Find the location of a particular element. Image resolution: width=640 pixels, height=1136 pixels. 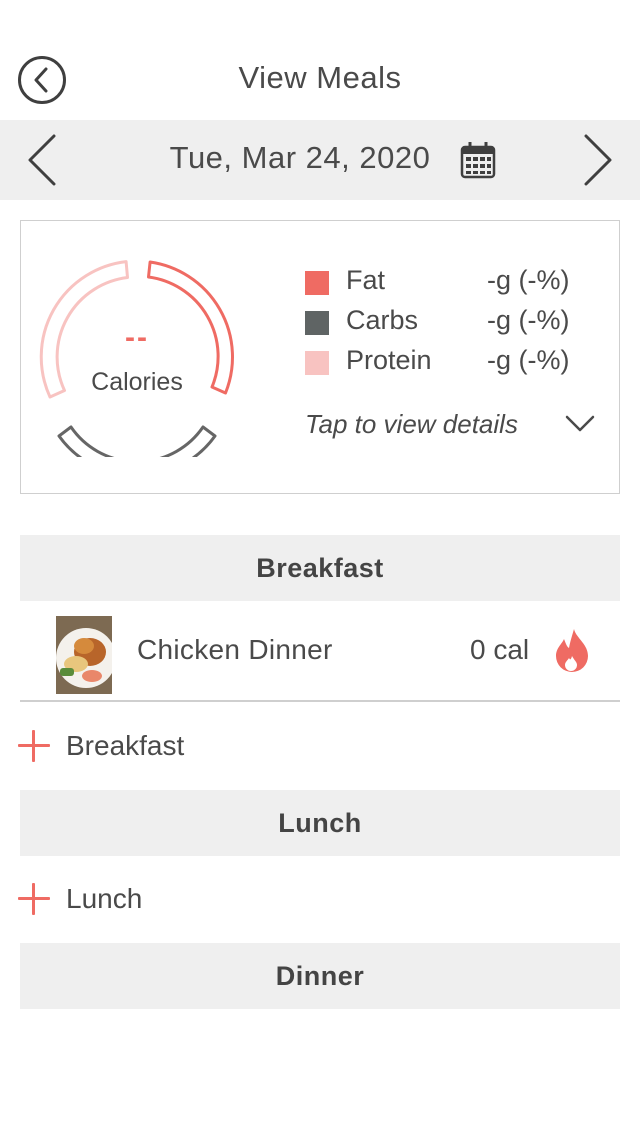

add-breakfast-button: Breakfast is located at coordinates (168, 746).